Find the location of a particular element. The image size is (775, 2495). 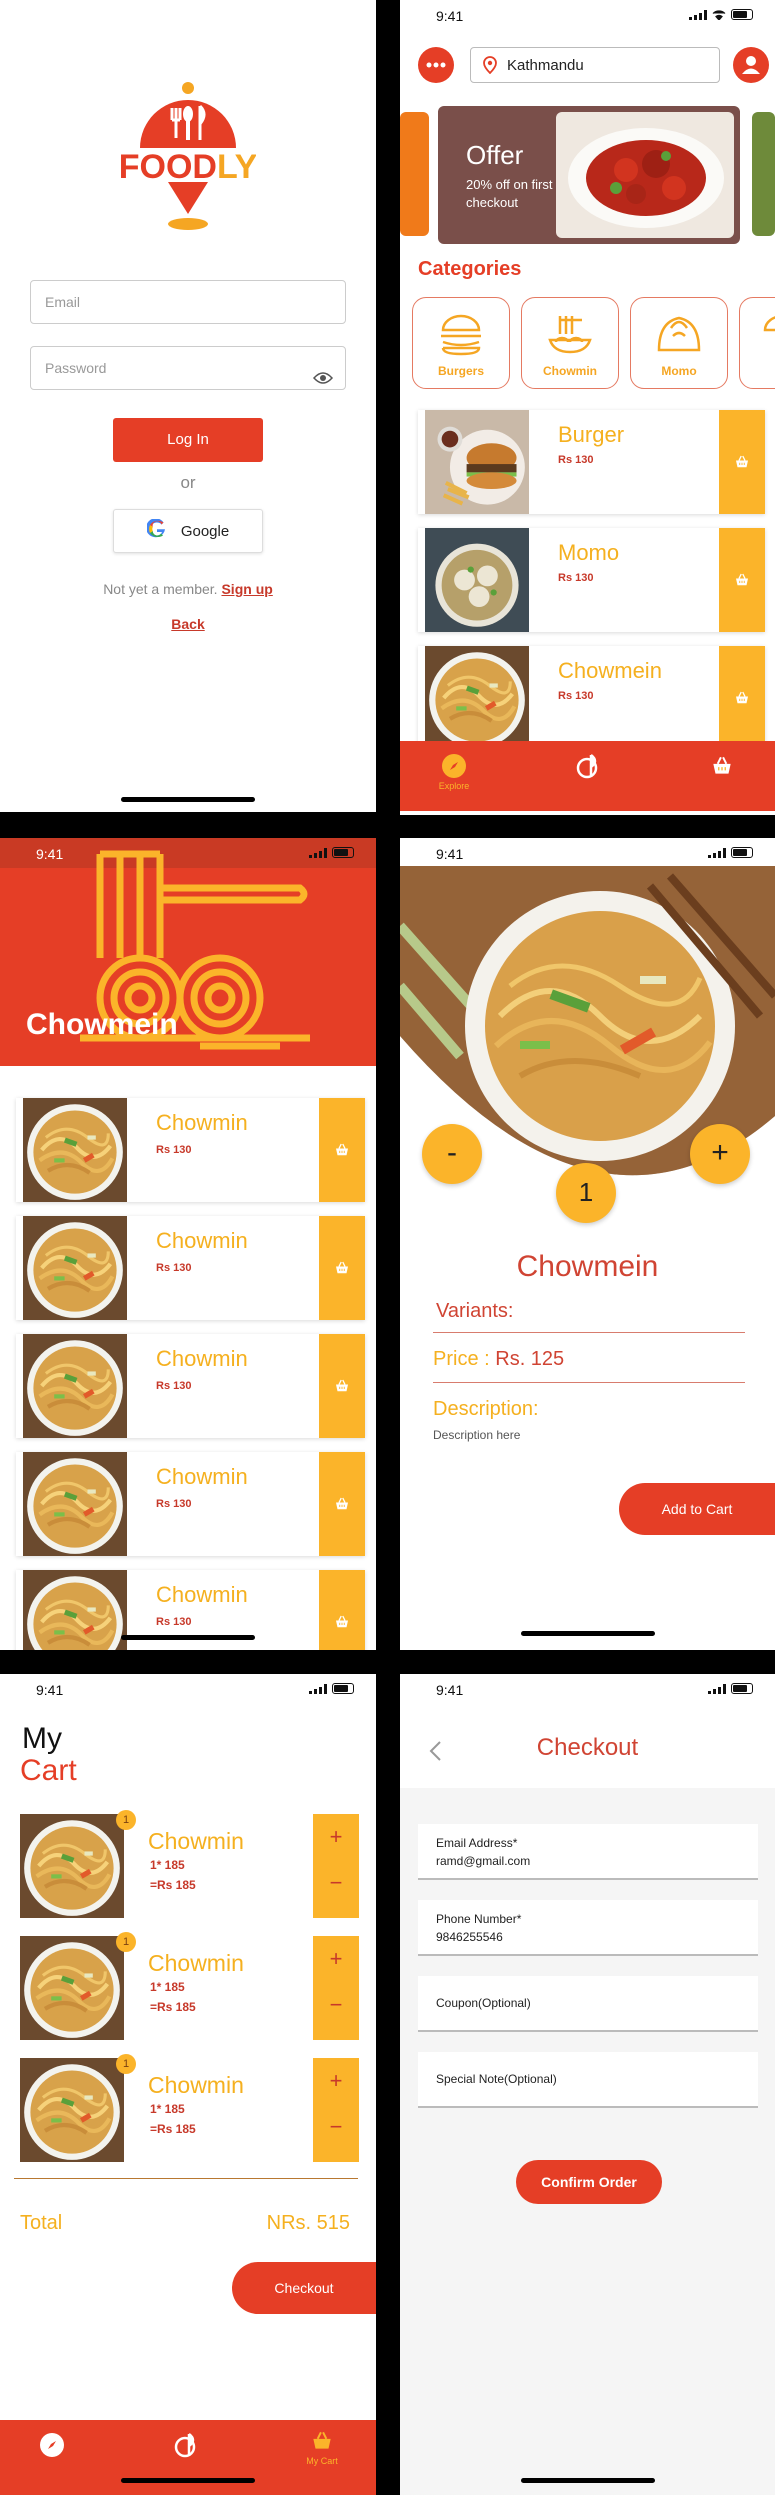

back-link: Back is located at coordinates (188, 624).